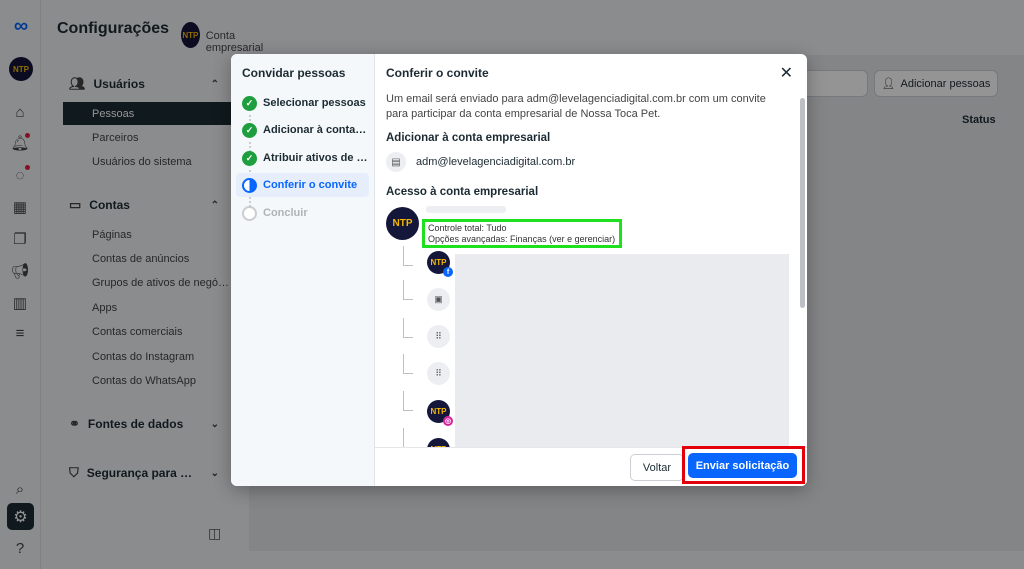 This screenshot has width=1024, height=569. What do you see at coordinates (786, 73) in the screenshot?
I see `close-icon: ✕` at bounding box center [786, 73].